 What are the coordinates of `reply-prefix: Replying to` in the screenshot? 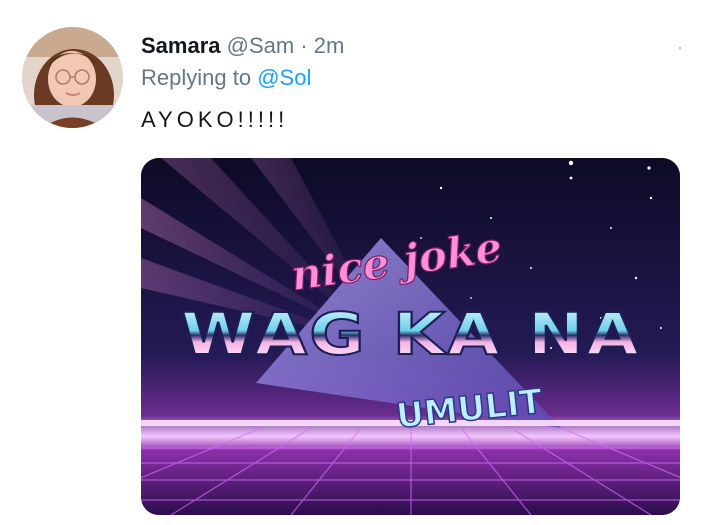 It's located at (196, 77).